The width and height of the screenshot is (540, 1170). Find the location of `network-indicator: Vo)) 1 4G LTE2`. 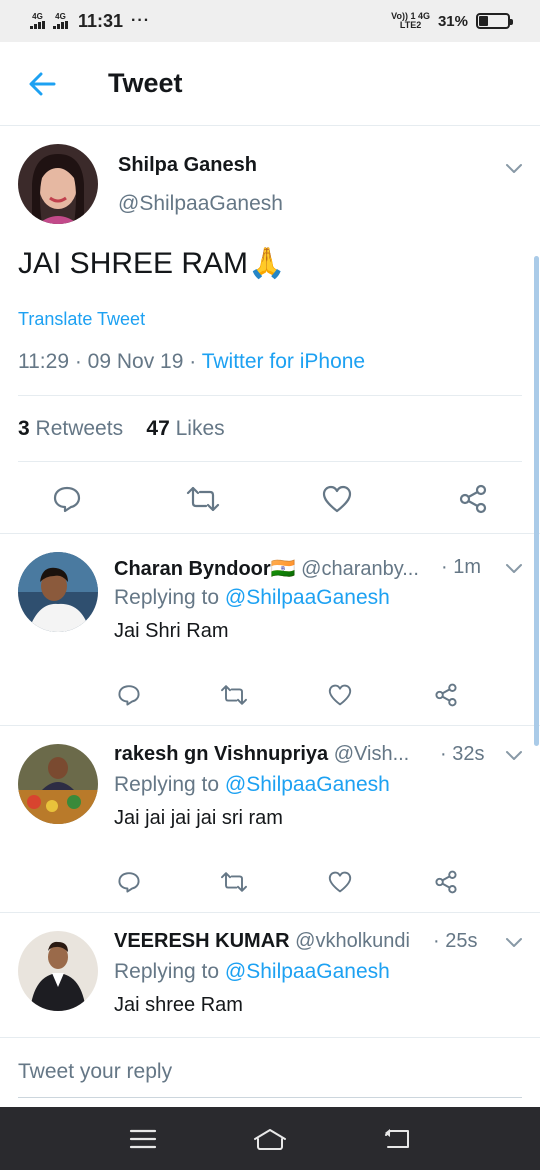

network-indicator: Vo)) 1 4G LTE2 is located at coordinates (410, 21).